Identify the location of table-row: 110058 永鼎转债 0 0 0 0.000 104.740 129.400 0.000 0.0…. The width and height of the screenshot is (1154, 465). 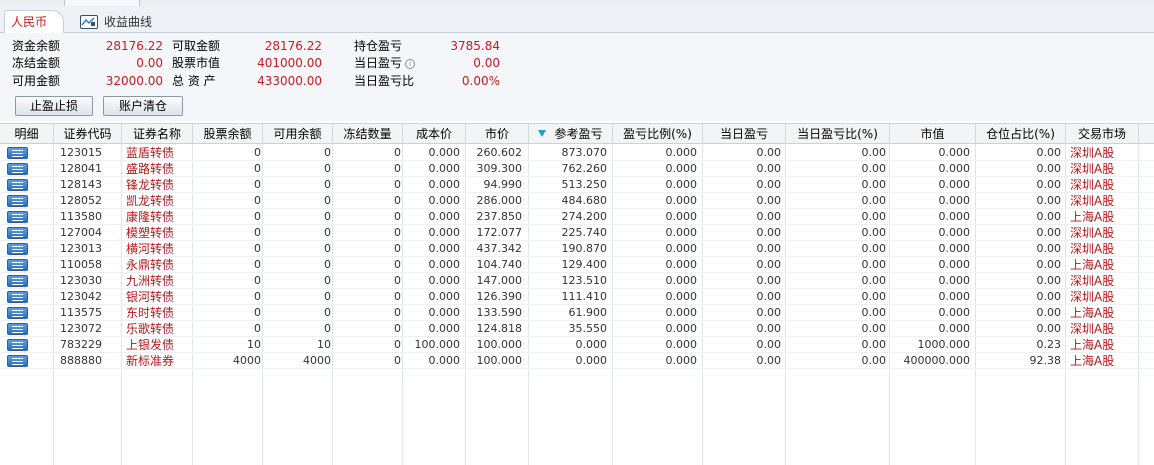
(577, 265).